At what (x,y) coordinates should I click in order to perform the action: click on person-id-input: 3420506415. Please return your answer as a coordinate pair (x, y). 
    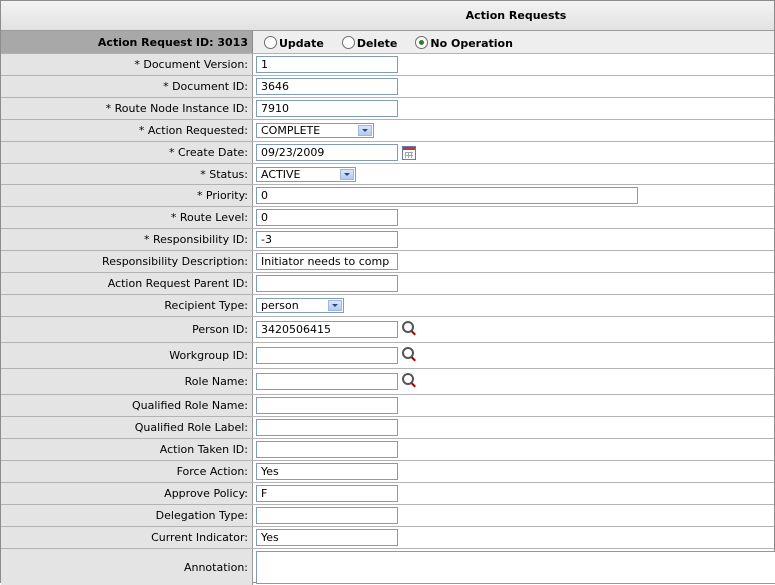
    Looking at the image, I should click on (327, 329).